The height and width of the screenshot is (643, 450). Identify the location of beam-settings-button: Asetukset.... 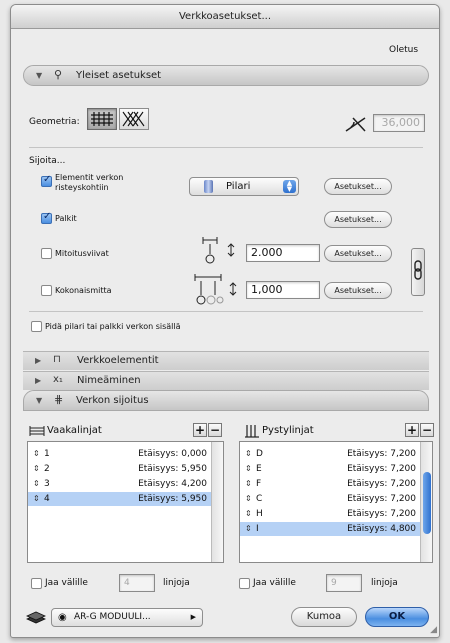
(358, 219).